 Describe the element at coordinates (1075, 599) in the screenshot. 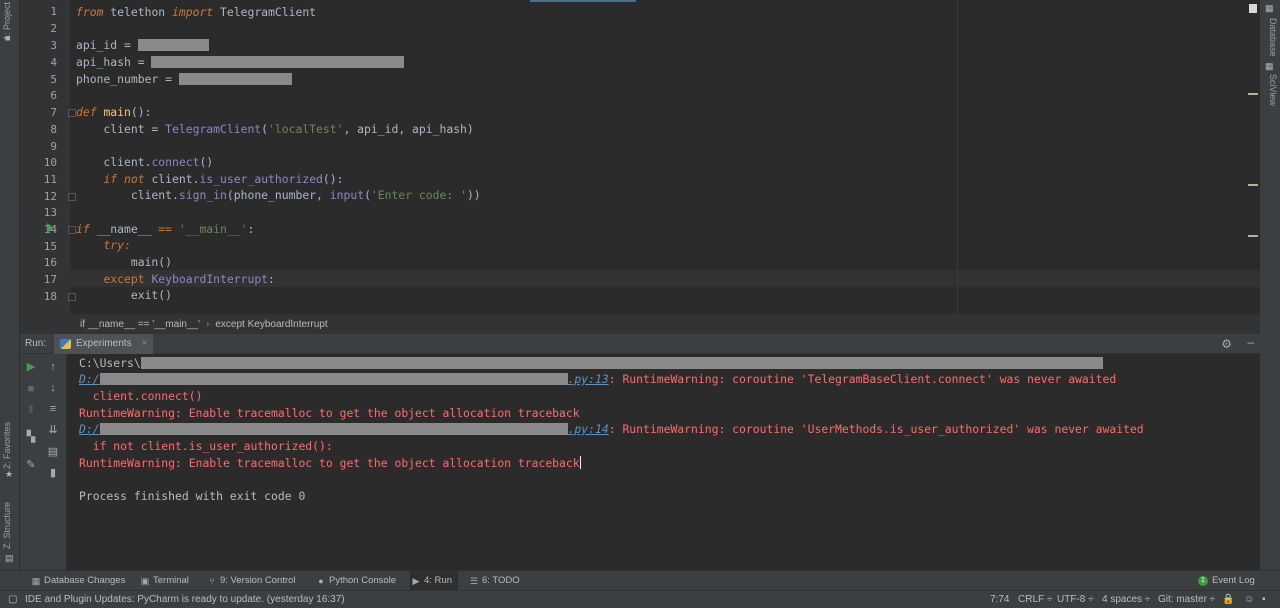

I see `file-encoding: UTF-8 ÷` at that location.